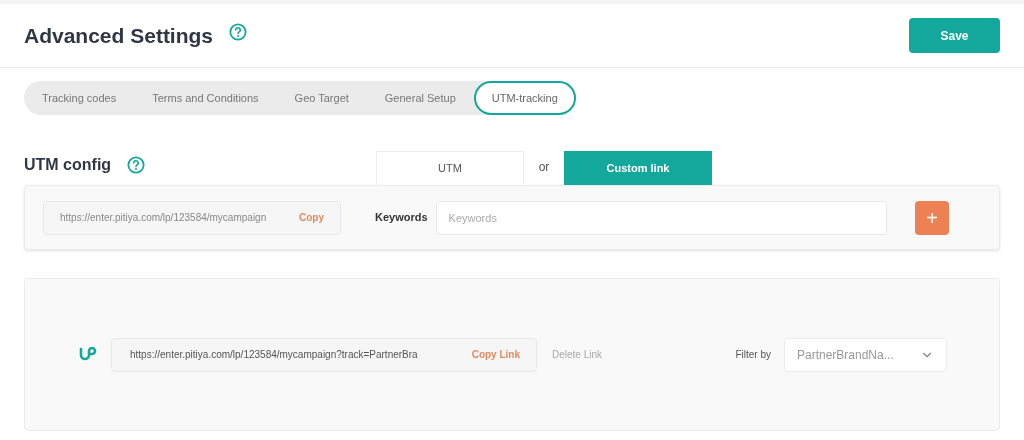  Describe the element at coordinates (79, 98) in the screenshot. I see `tab: Tracking codes` at that location.